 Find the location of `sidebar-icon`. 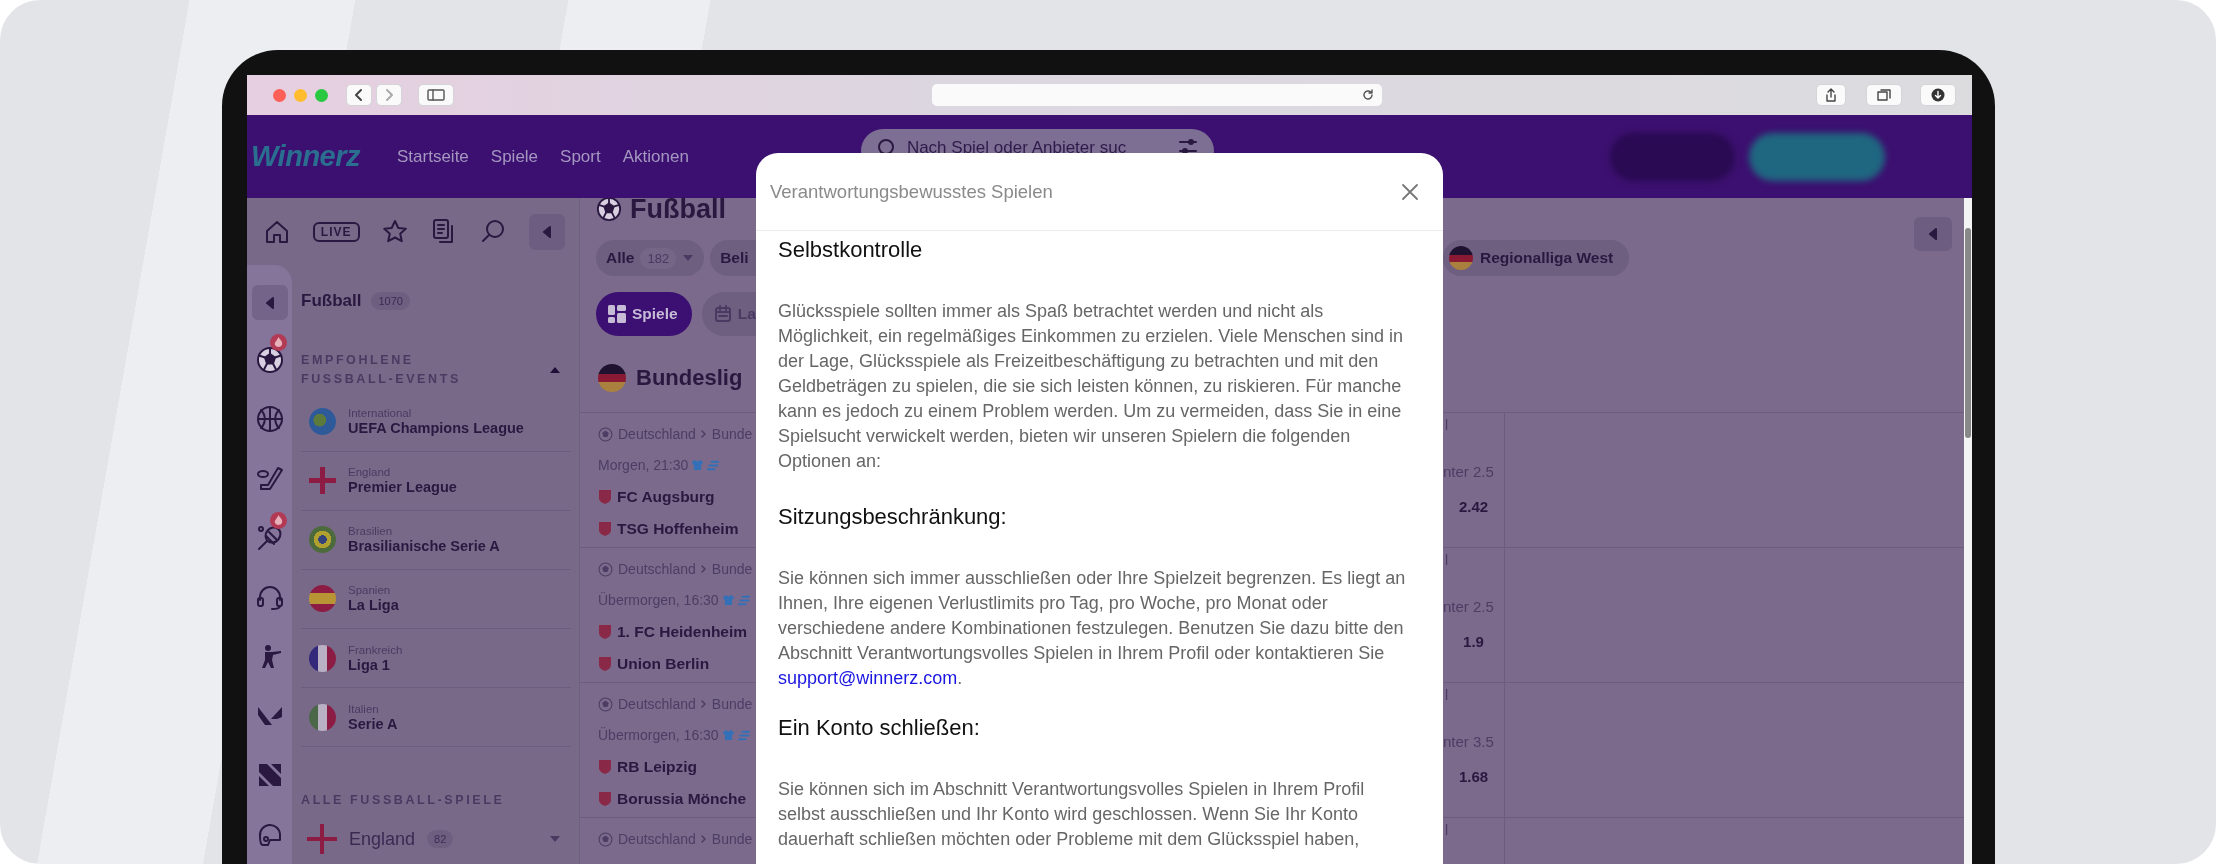

sidebar-icon is located at coordinates (436, 95).